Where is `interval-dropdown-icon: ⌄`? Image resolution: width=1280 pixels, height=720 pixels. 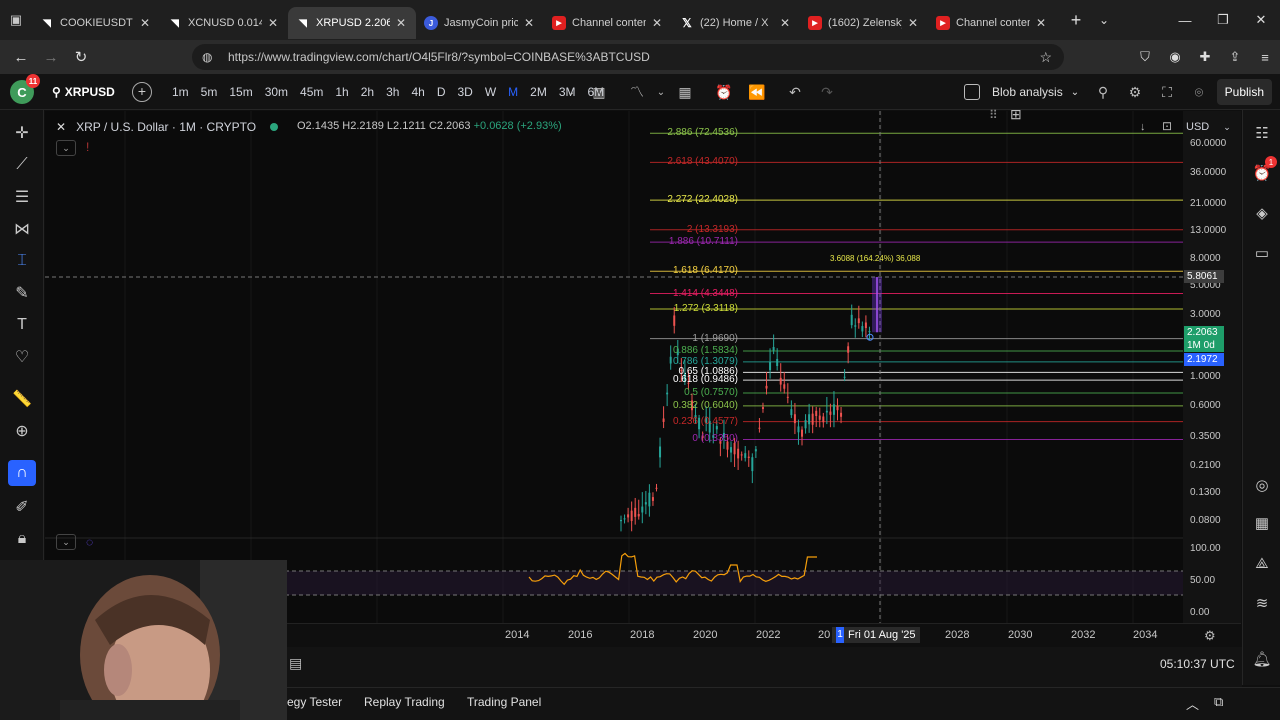
interval-dropdown-icon: ⌄ is located at coordinates (571, 92).